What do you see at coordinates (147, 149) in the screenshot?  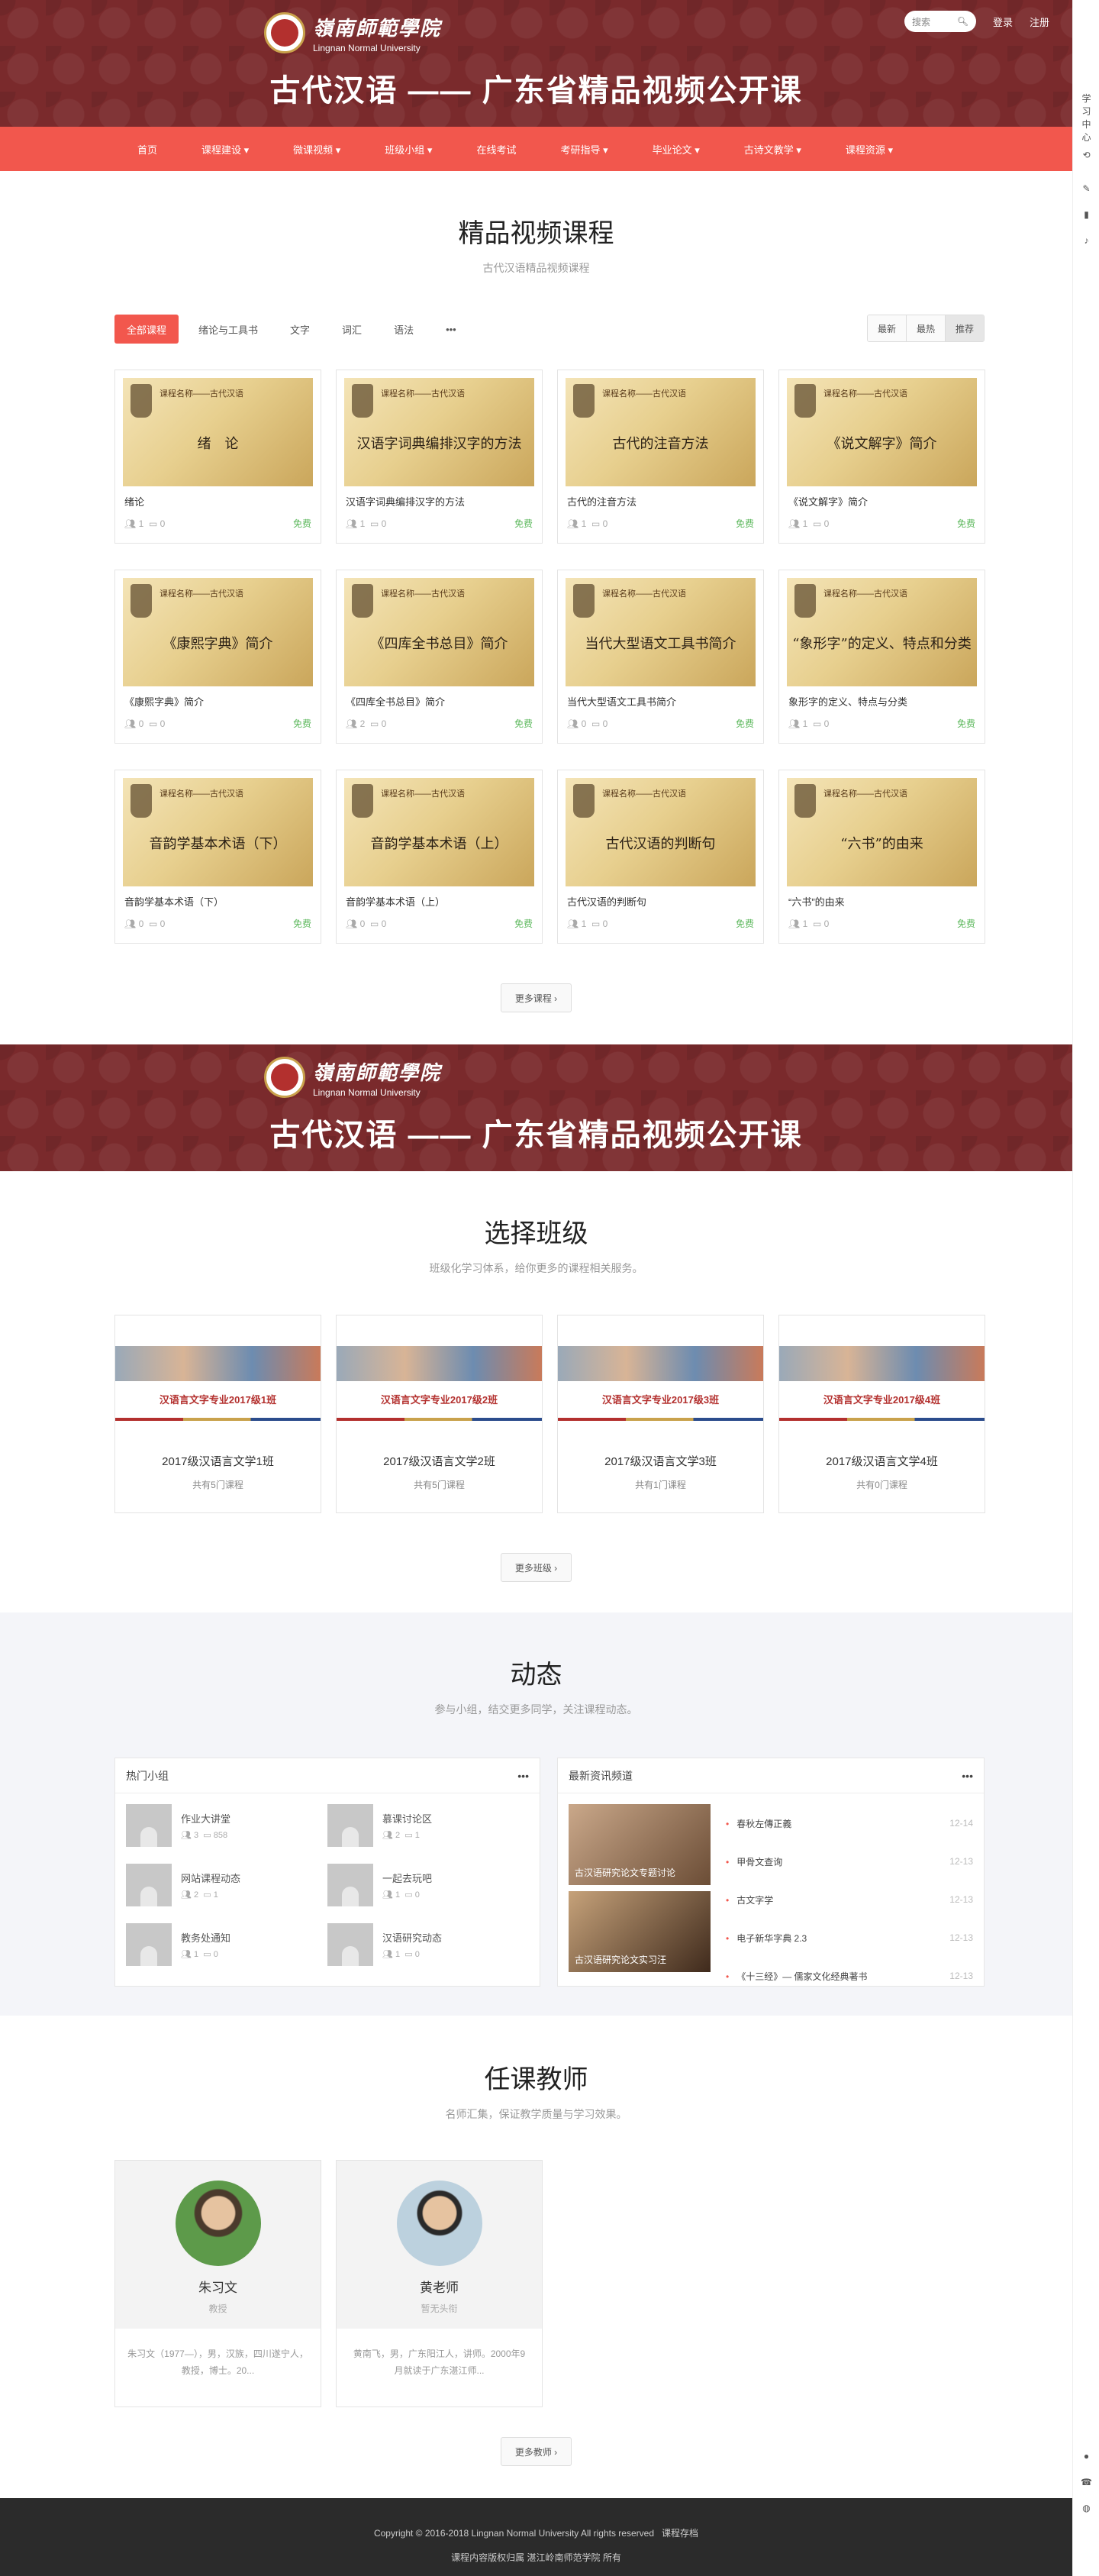 I see `nav-home: 首页` at bounding box center [147, 149].